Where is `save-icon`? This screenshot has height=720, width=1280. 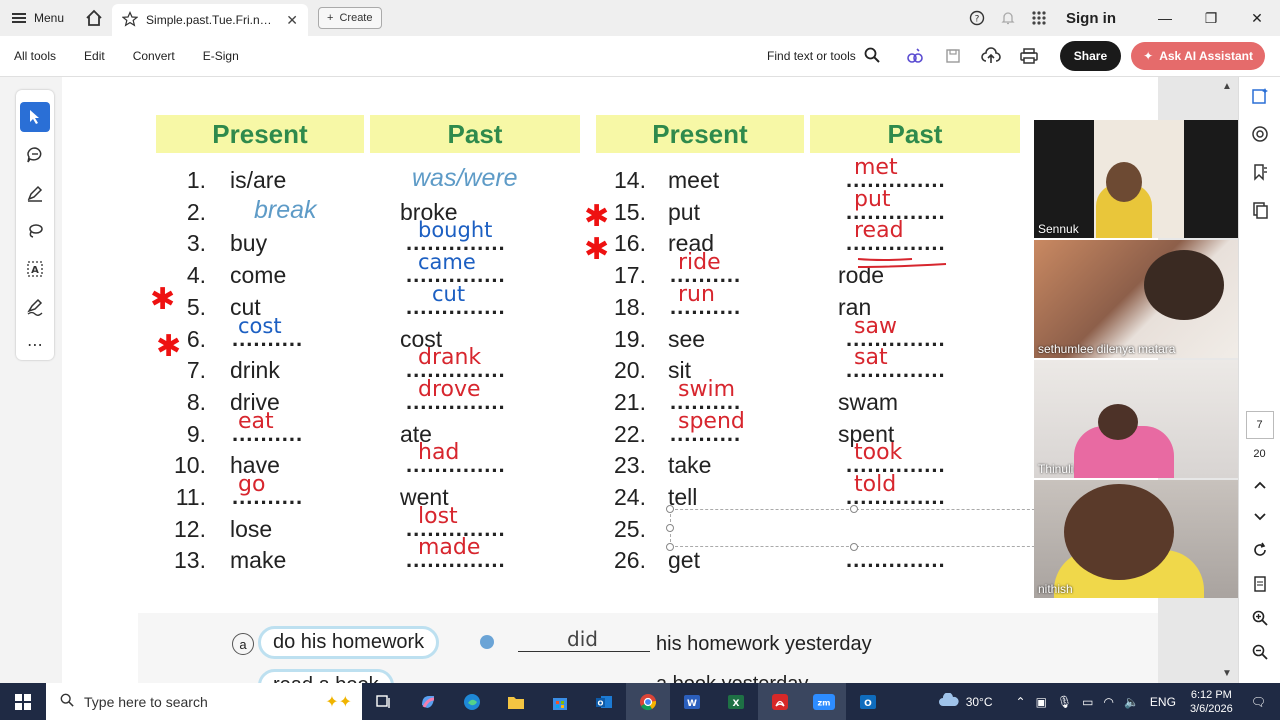
save-icon is located at coordinates (953, 56).